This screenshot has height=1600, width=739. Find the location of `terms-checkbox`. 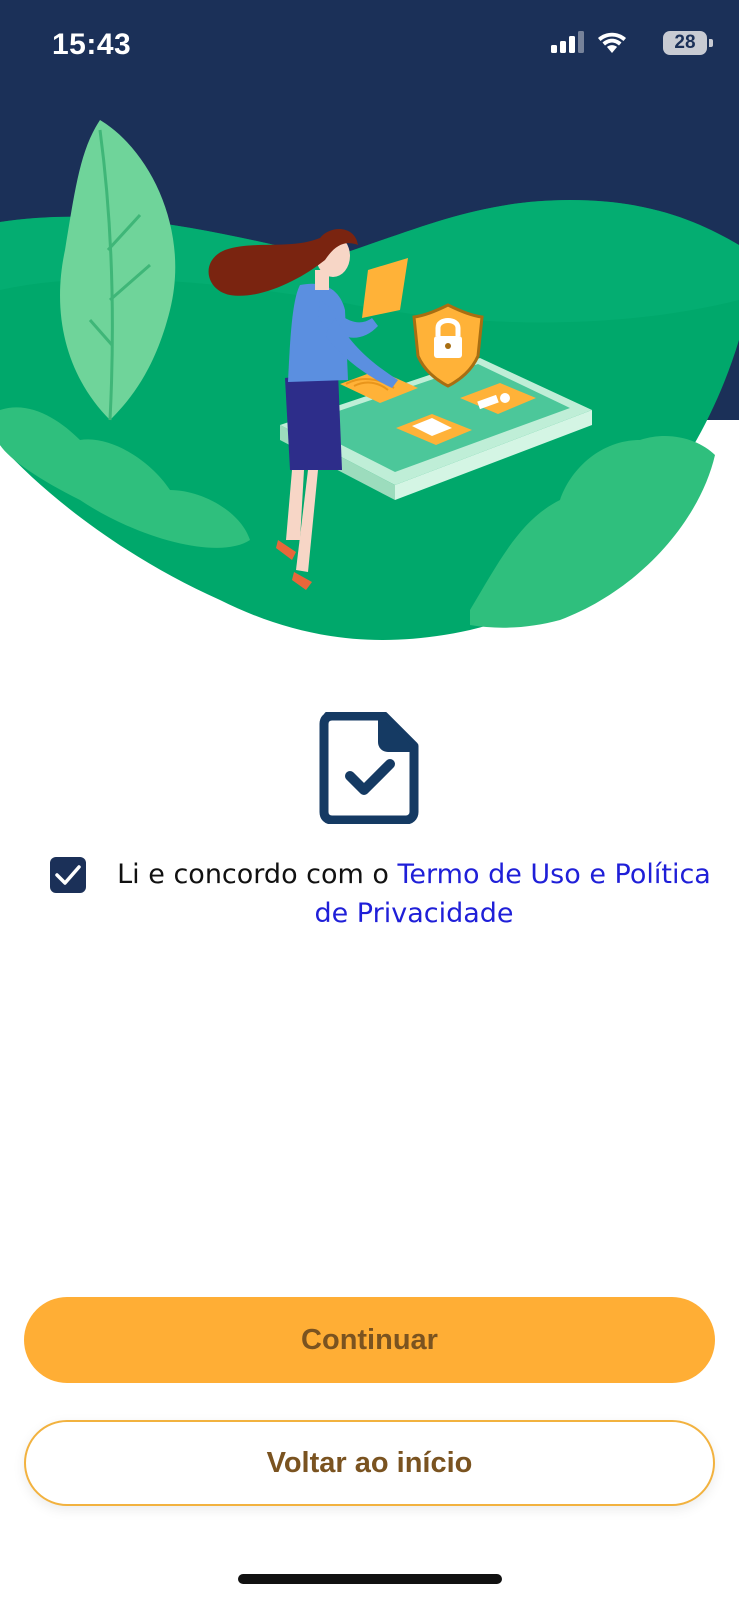

terms-checkbox is located at coordinates (68, 875).